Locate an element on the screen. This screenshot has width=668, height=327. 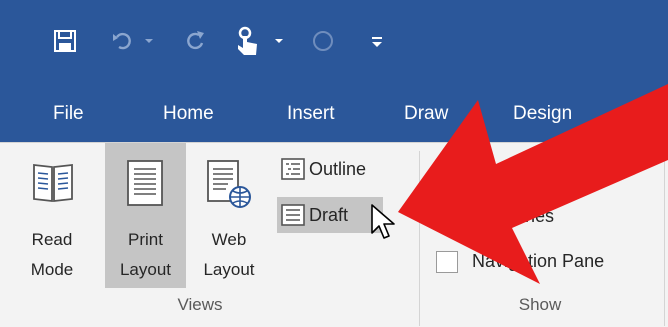
touch-mode-icon is located at coordinates (248, 41).